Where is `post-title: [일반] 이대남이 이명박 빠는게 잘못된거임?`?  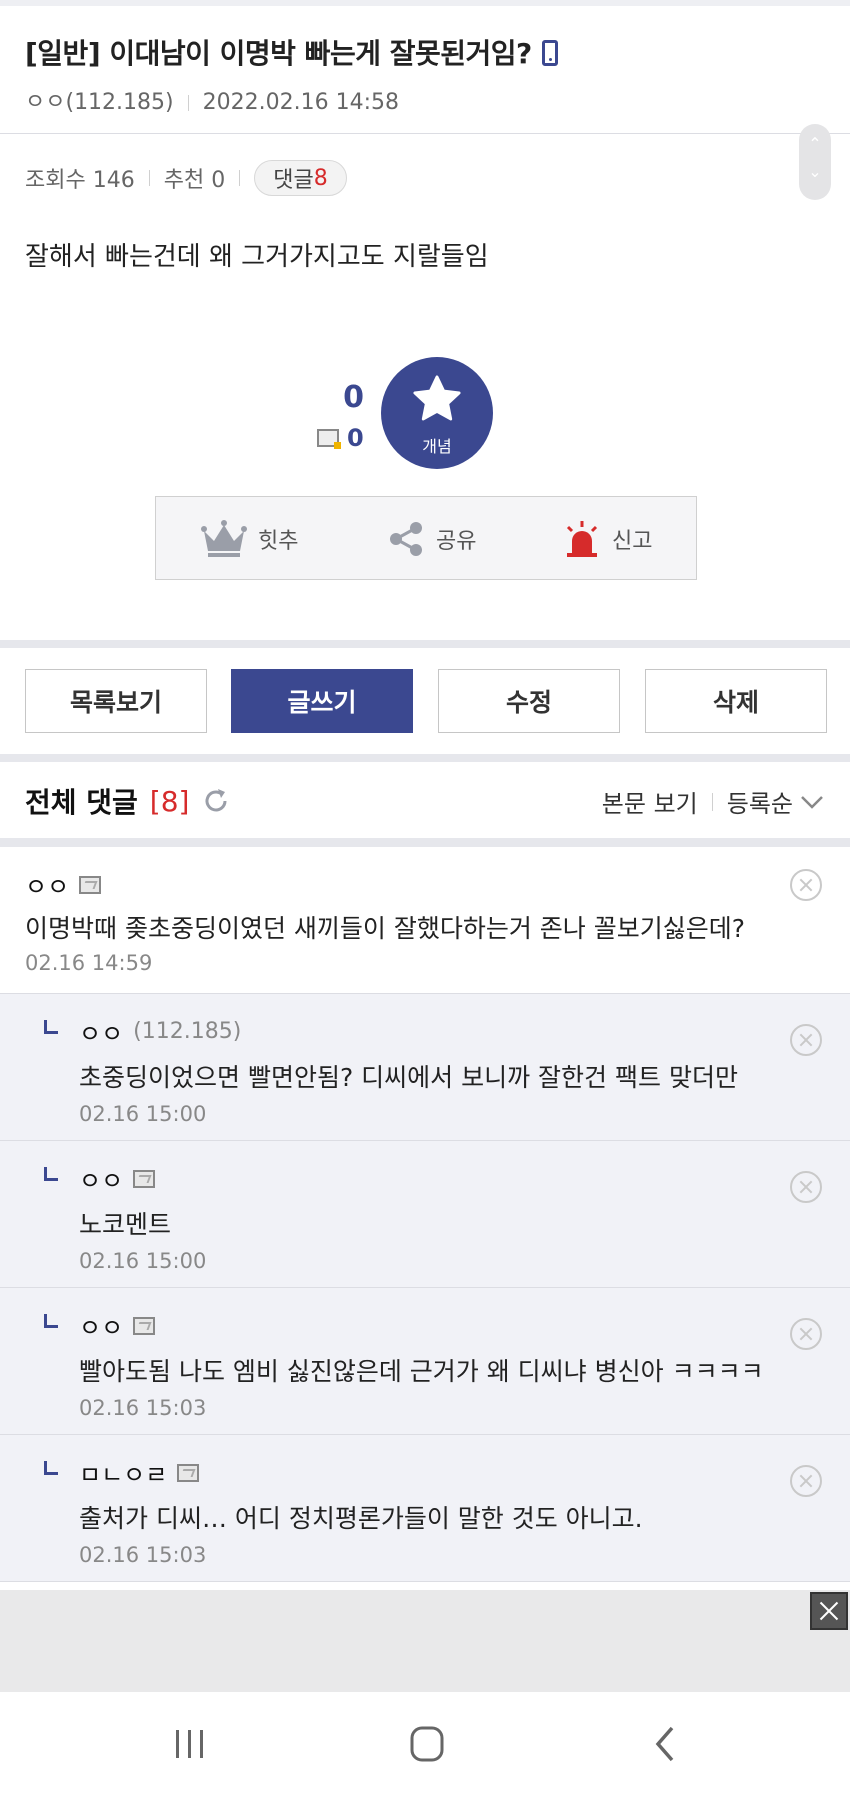
post-title: [일반] 이대남이 이명박 빠는게 잘못된거임? is located at coordinates (291, 52).